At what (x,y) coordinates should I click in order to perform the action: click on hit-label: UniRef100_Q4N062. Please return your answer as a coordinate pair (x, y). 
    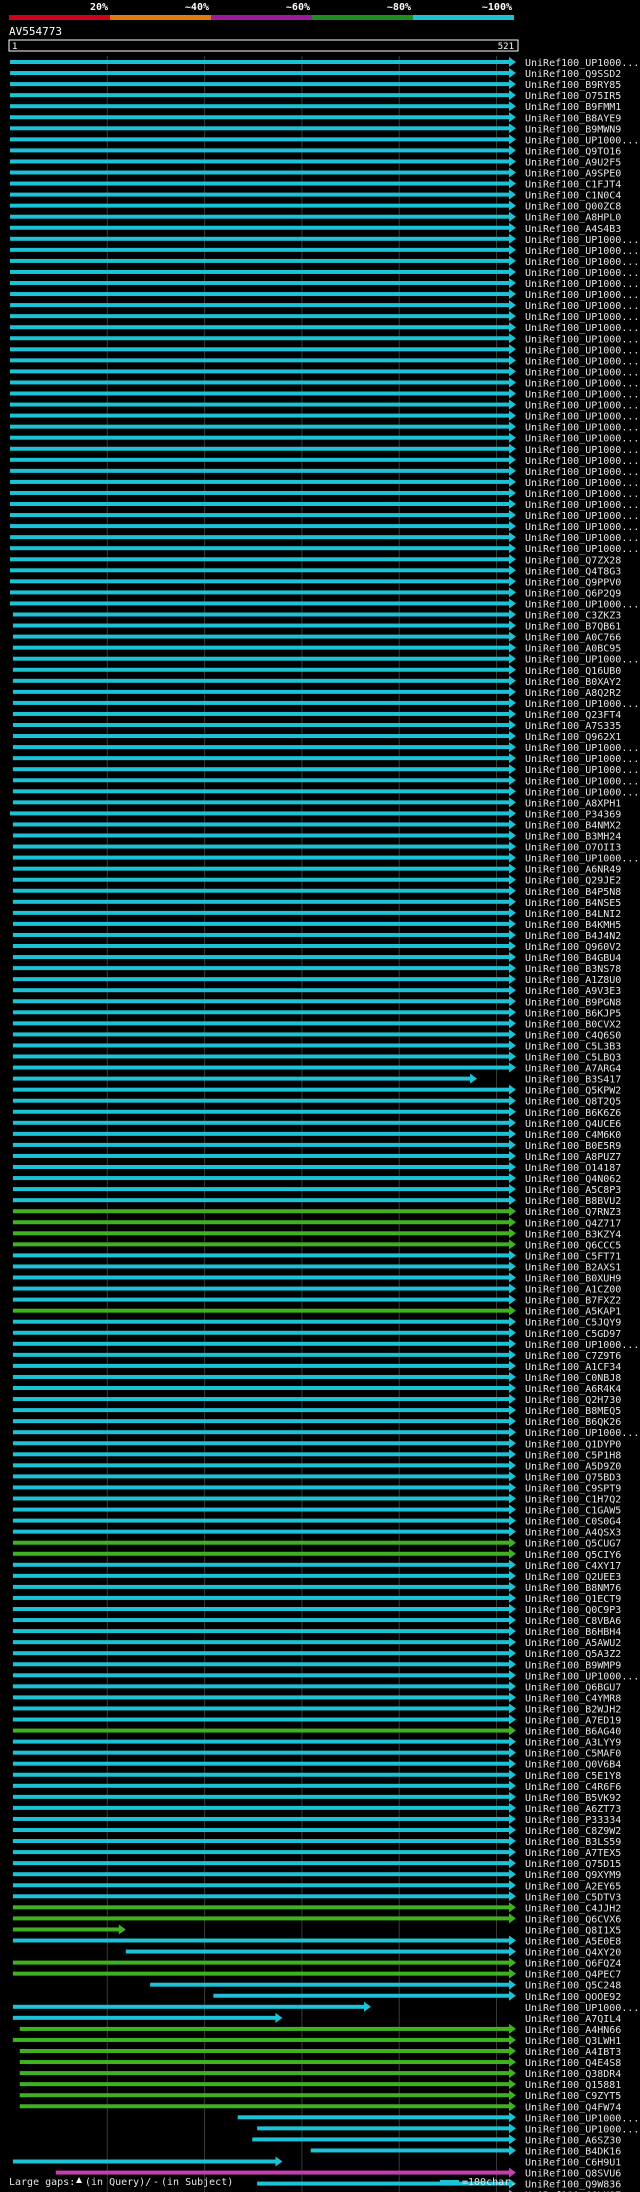
    Looking at the image, I should click on (573, 1179).